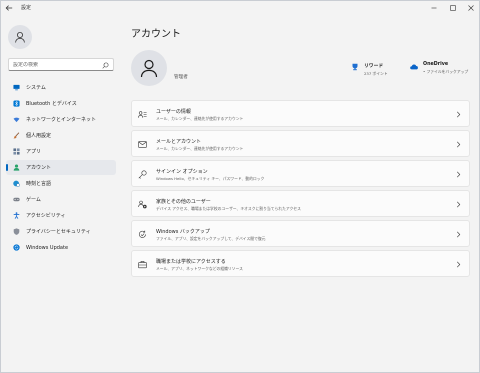 This screenshot has width=480, height=373. What do you see at coordinates (156, 34) in the screenshot?
I see `page-title: アカウント` at bounding box center [156, 34].